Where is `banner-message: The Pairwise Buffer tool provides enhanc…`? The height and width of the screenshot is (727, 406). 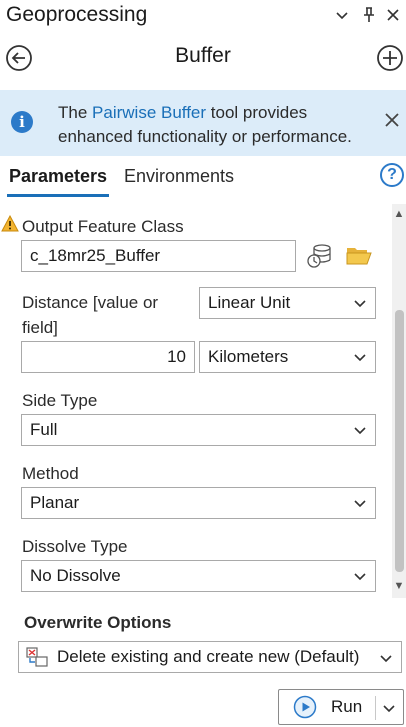
banner-message: The Pairwise Buffer tool provides enhanc… is located at coordinates (218, 125).